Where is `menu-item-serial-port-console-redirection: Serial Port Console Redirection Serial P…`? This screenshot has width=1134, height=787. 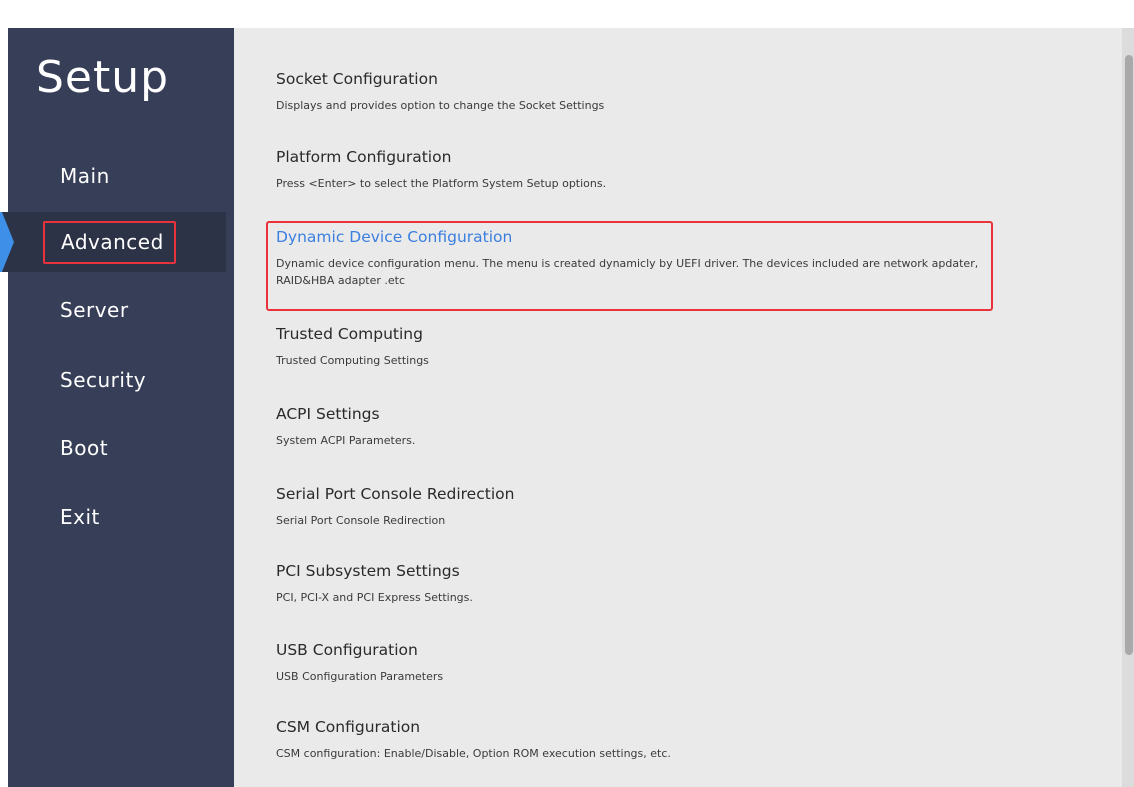 menu-item-serial-port-console-redirection: Serial Port Console Redirection Serial P… is located at coordinates (636, 507).